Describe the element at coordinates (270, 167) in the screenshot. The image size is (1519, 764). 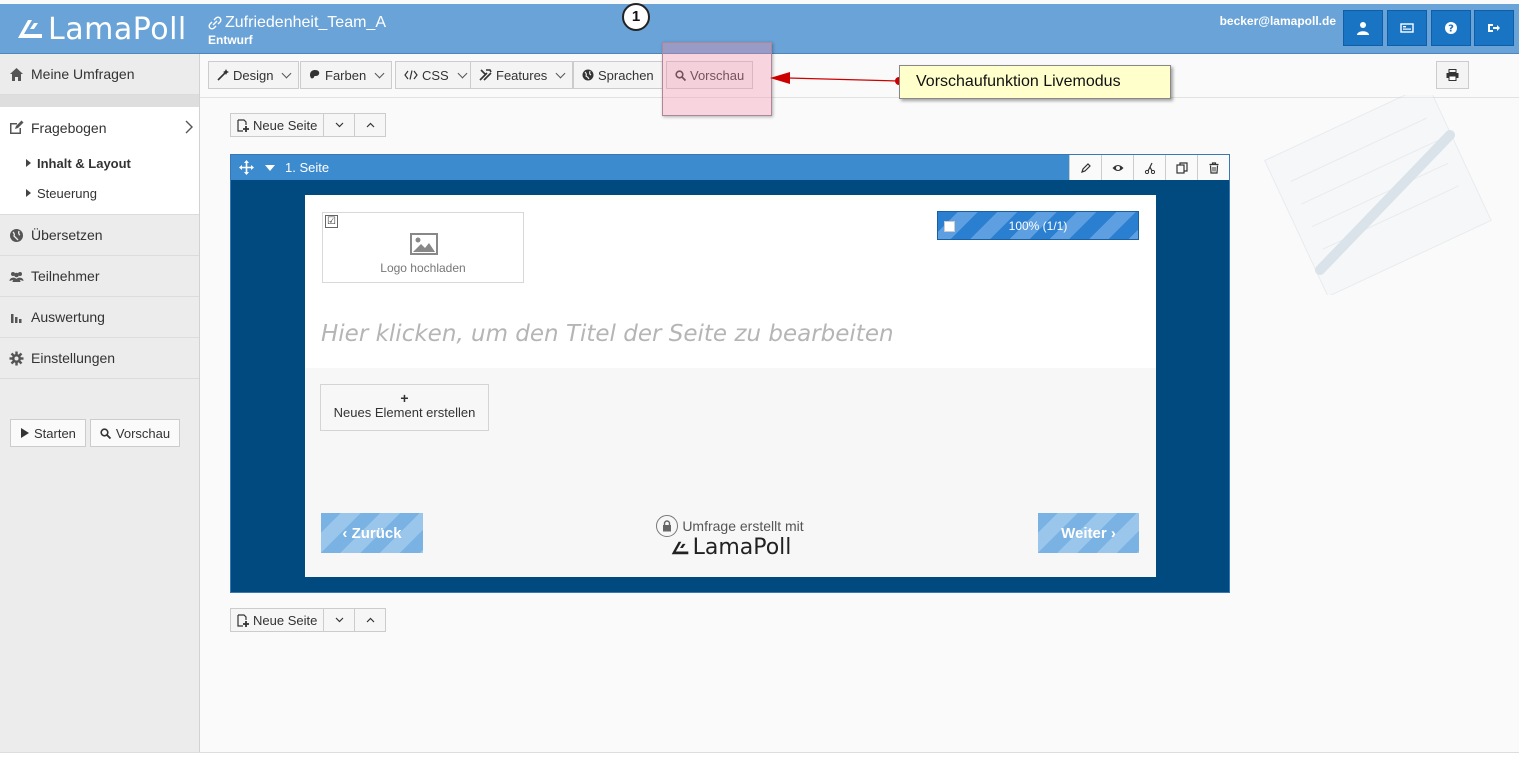
I see `collapse-page-icon` at that location.